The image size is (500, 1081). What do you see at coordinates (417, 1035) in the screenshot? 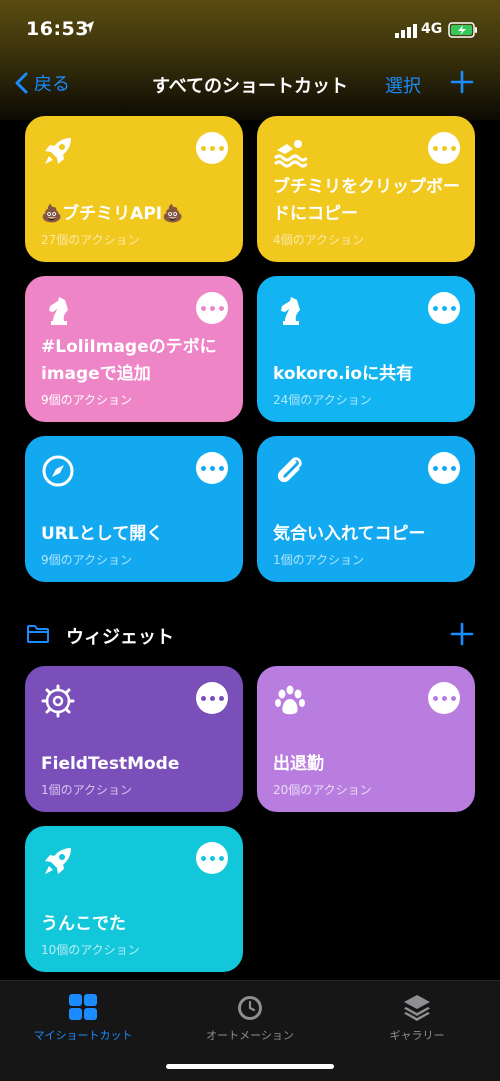
I see `tab-label: ギャラリー` at bounding box center [417, 1035].